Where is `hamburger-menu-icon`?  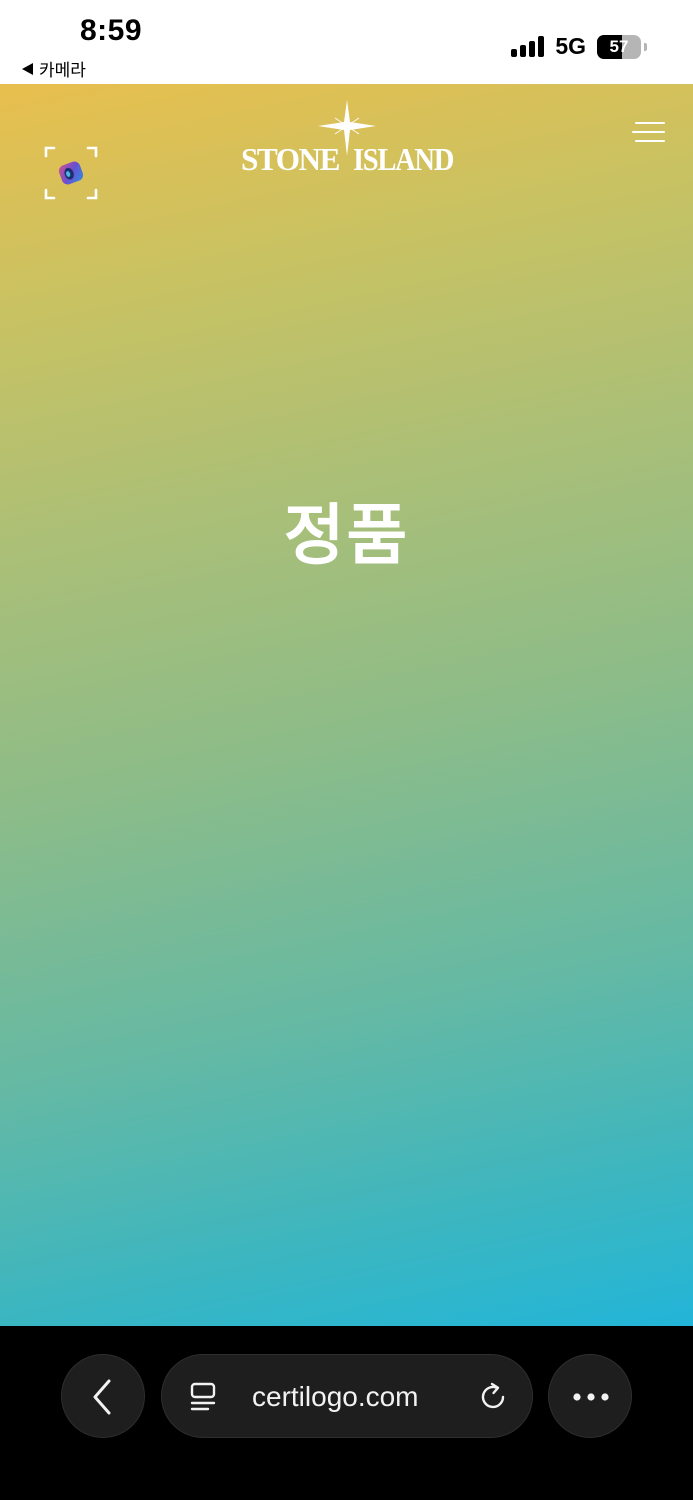 hamburger-menu-icon is located at coordinates (647, 133).